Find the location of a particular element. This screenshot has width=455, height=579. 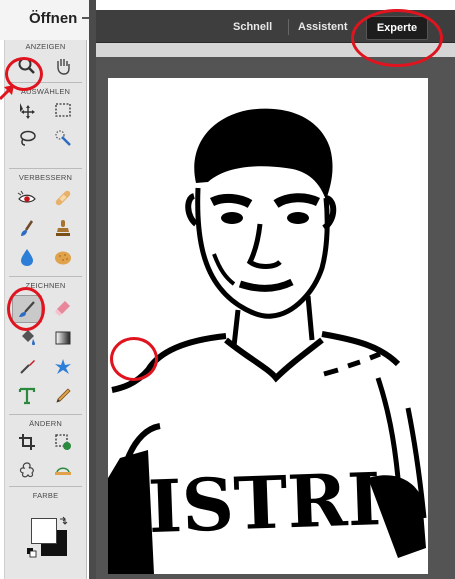

swap-colors-icon is located at coordinates (64, 521).